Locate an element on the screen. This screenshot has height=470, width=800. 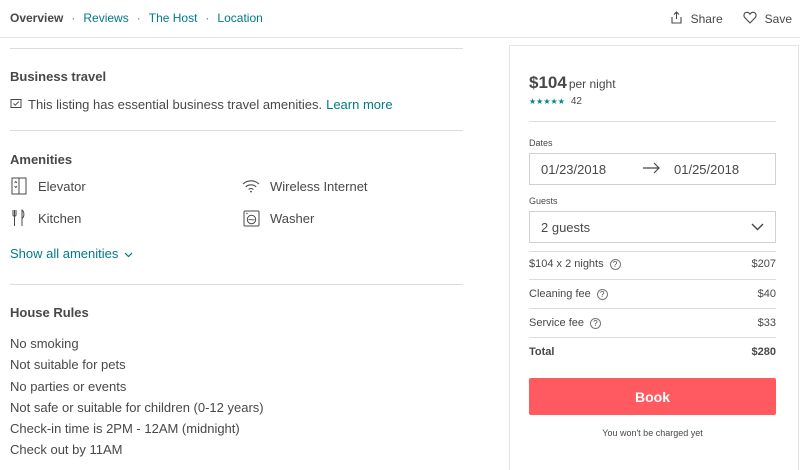
rating-row: ★★★★★ 42 is located at coordinates (555, 101).